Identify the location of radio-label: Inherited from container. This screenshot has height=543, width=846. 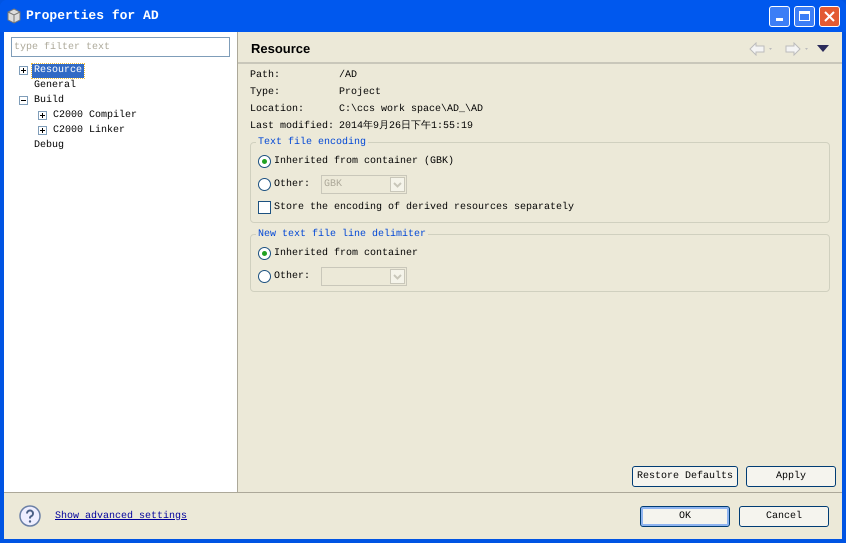
(346, 253).